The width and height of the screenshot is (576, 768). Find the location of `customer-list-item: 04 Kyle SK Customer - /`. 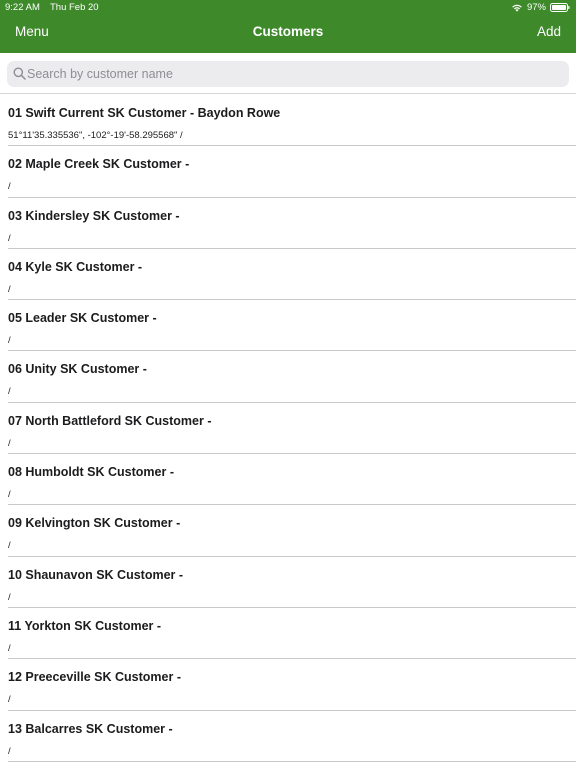

customer-list-item: 04 Kyle SK Customer - / is located at coordinates (292, 275).